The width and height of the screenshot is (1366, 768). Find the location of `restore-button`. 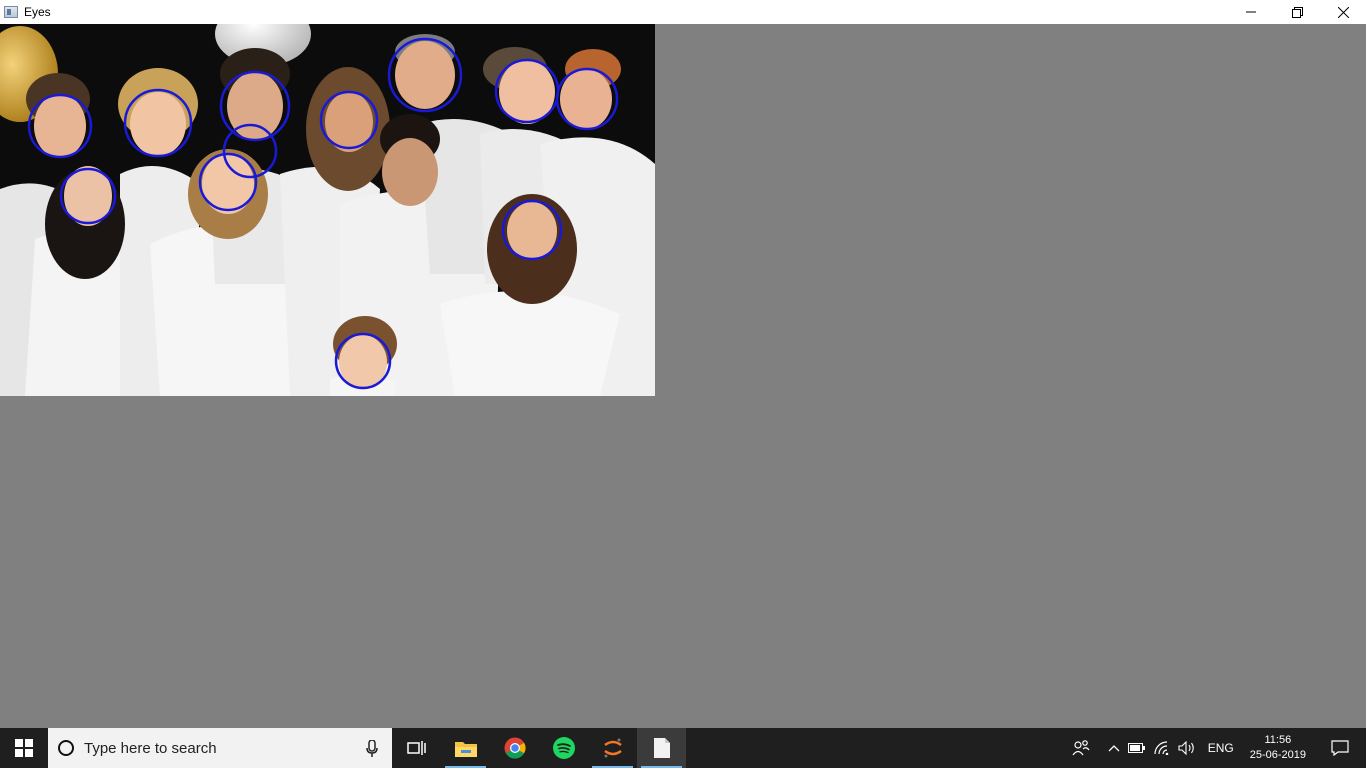

restore-button is located at coordinates (1297, 12).